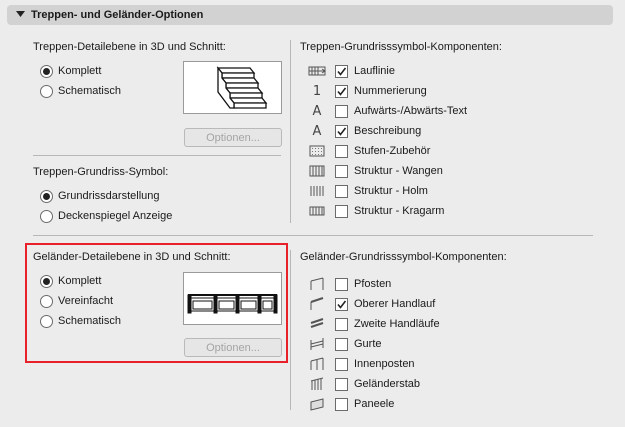 The height and width of the screenshot is (427, 625). I want to click on railing-components-title: Geländer-Grundrisssymbol-Komponenten:, so click(403, 257).